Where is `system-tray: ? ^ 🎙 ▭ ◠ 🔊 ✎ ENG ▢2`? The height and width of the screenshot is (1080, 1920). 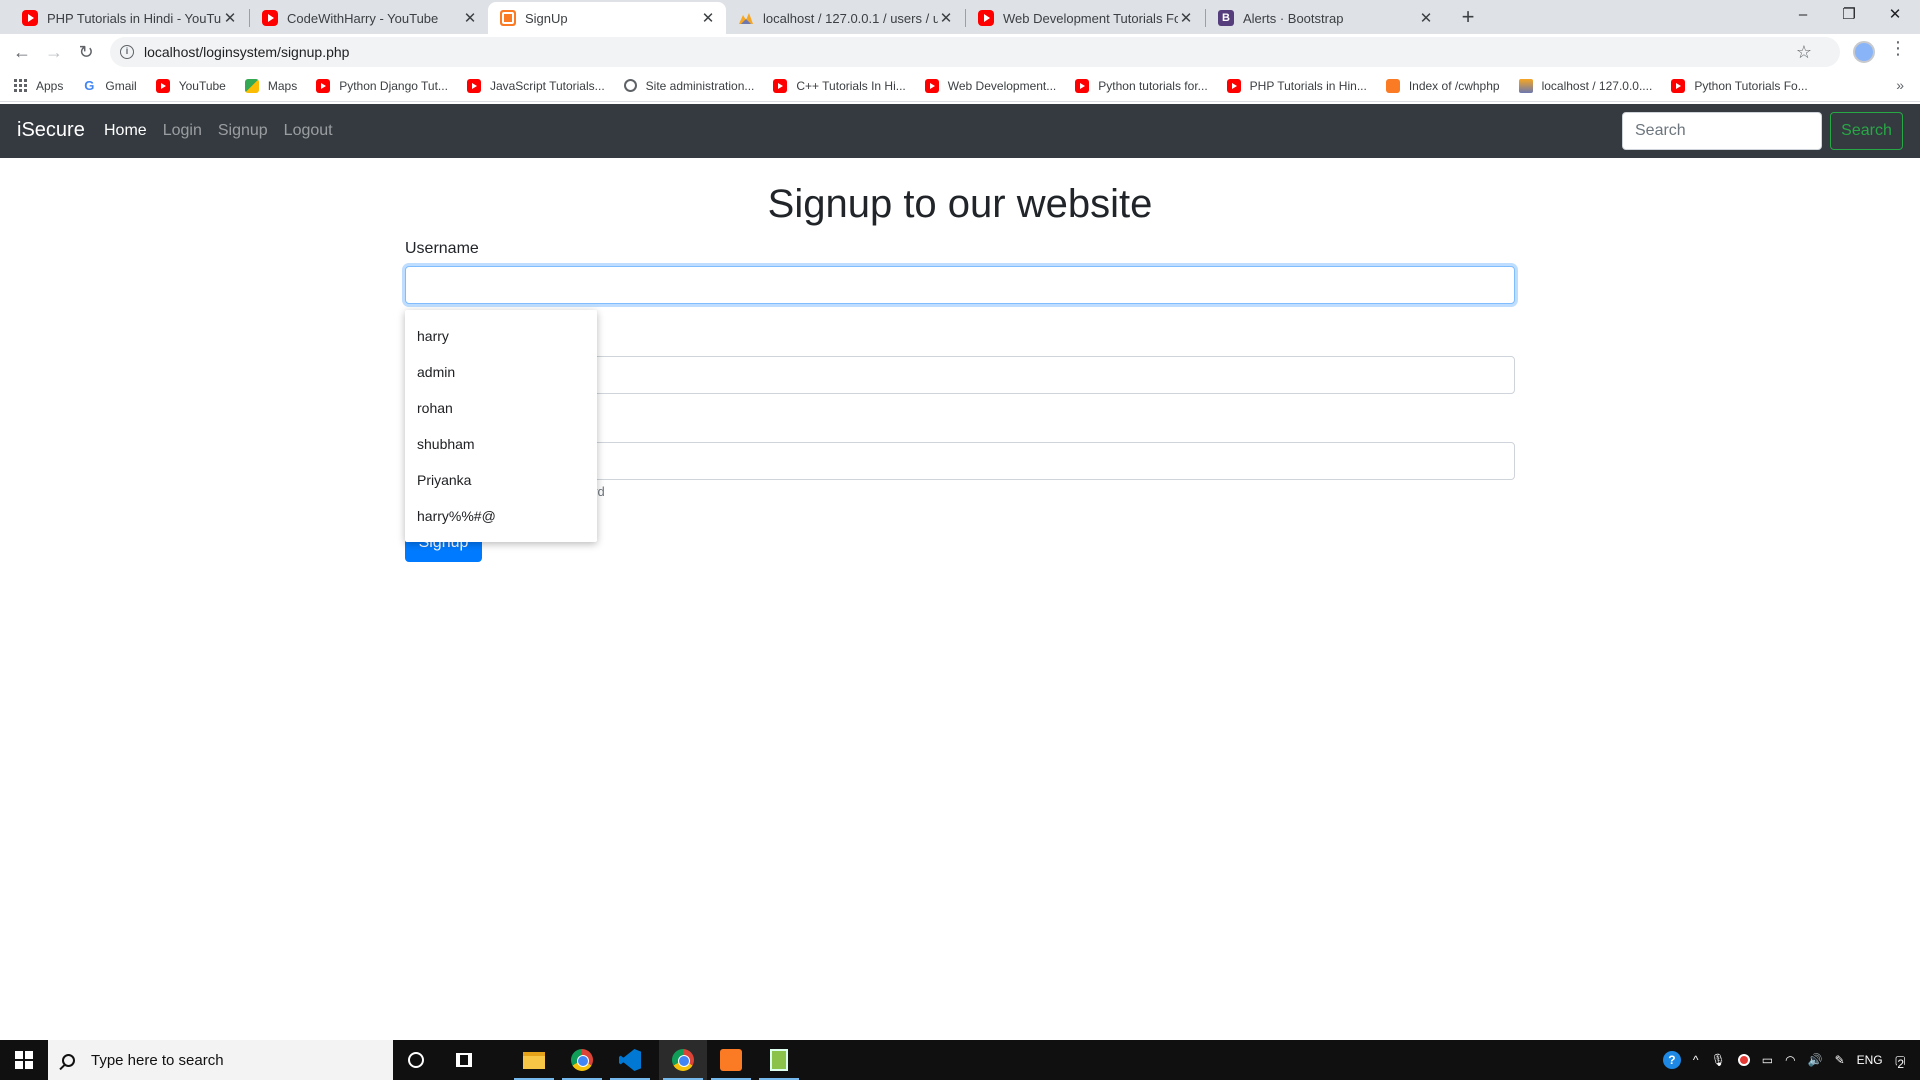
system-tray: ? ^ 🎙 ▭ ◠ 🔊 ✎ ENG ▢2 is located at coordinates (1788, 1060).